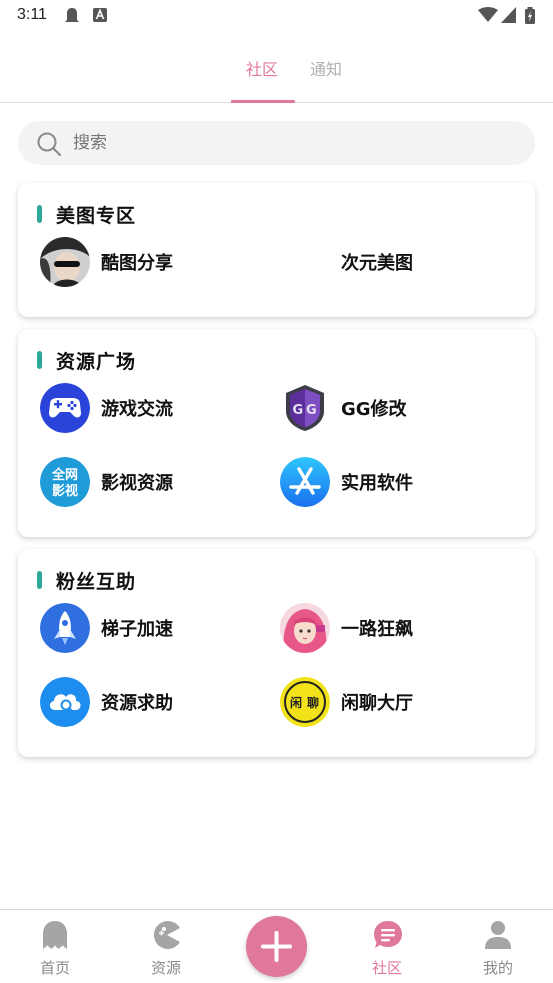  Describe the element at coordinates (32, 14) in the screenshot. I see `status-time: 3:11` at that location.